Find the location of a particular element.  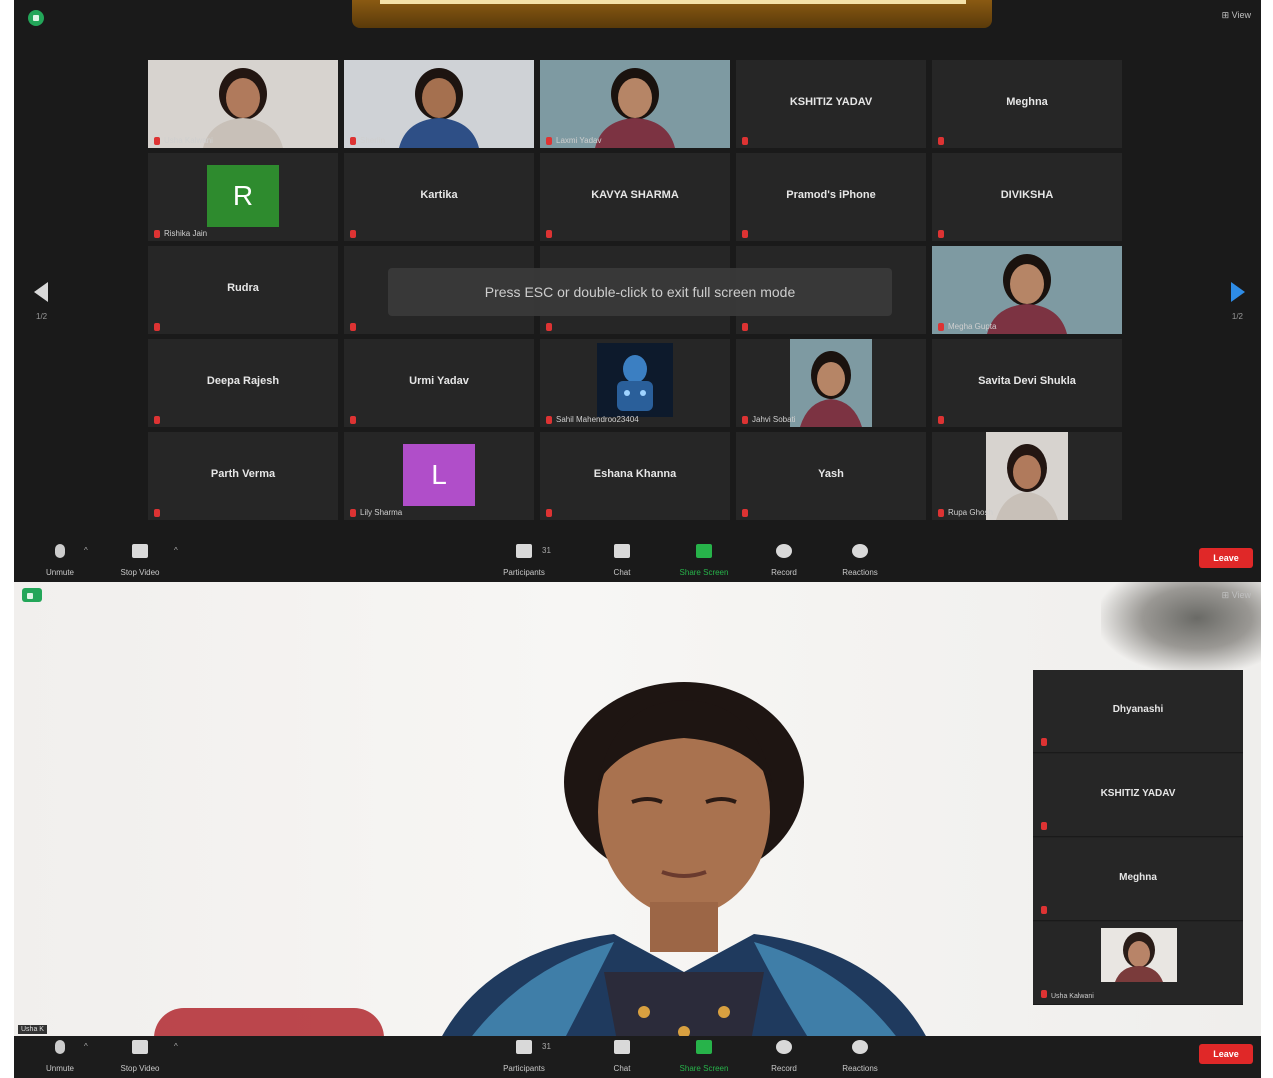

participant-tile: Rupa Ghosh is located at coordinates (1027, 476).